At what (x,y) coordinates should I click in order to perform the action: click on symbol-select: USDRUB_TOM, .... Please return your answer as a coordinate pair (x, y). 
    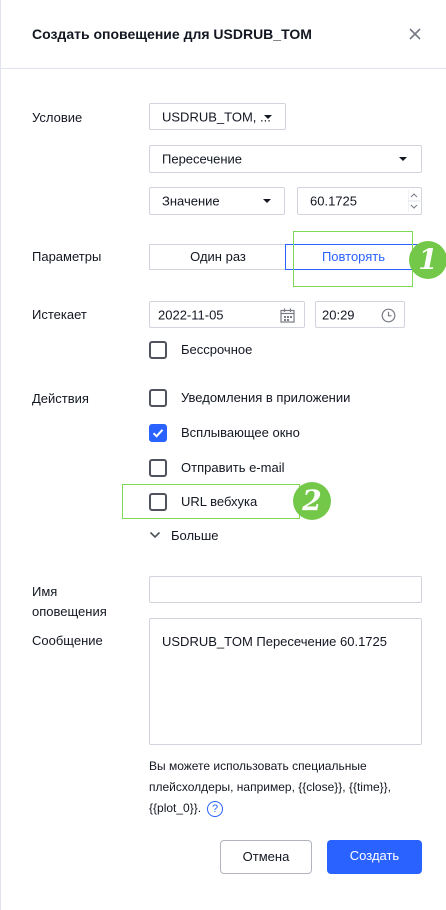
    Looking at the image, I should click on (217, 116).